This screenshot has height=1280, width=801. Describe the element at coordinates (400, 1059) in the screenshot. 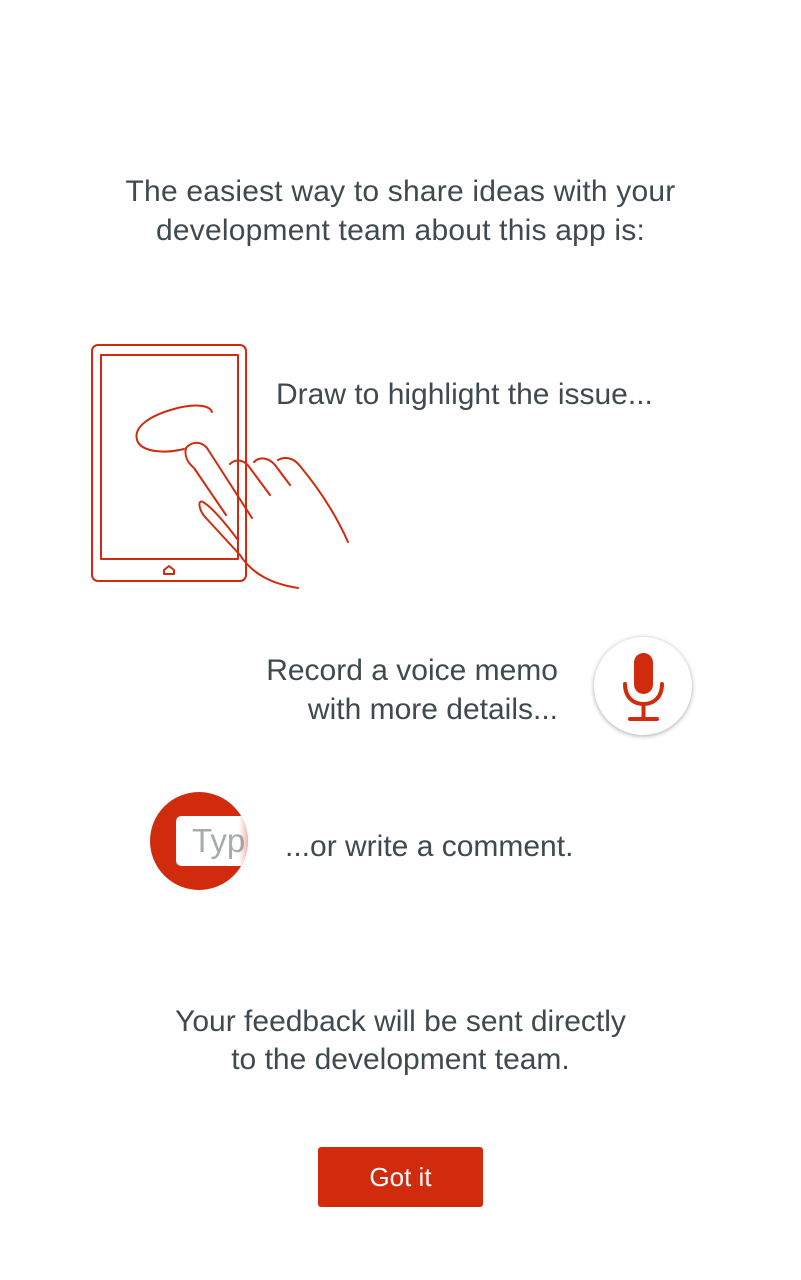

I see `footer-line-2: to the development team.` at that location.